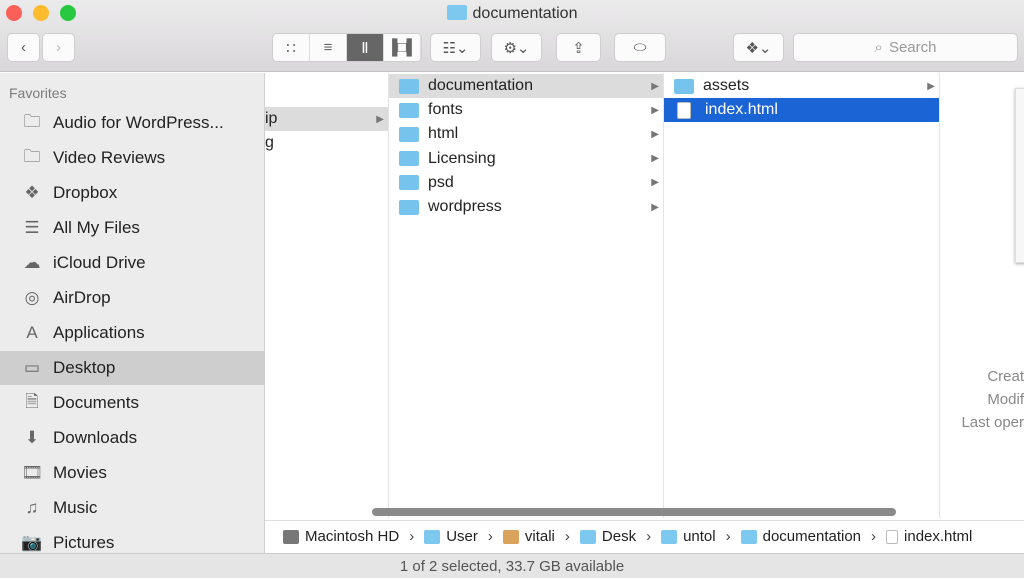 This screenshot has width=1024, height=579. What do you see at coordinates (365, 47) in the screenshot?
I see `column-view-button: Ⅱ` at bounding box center [365, 47].